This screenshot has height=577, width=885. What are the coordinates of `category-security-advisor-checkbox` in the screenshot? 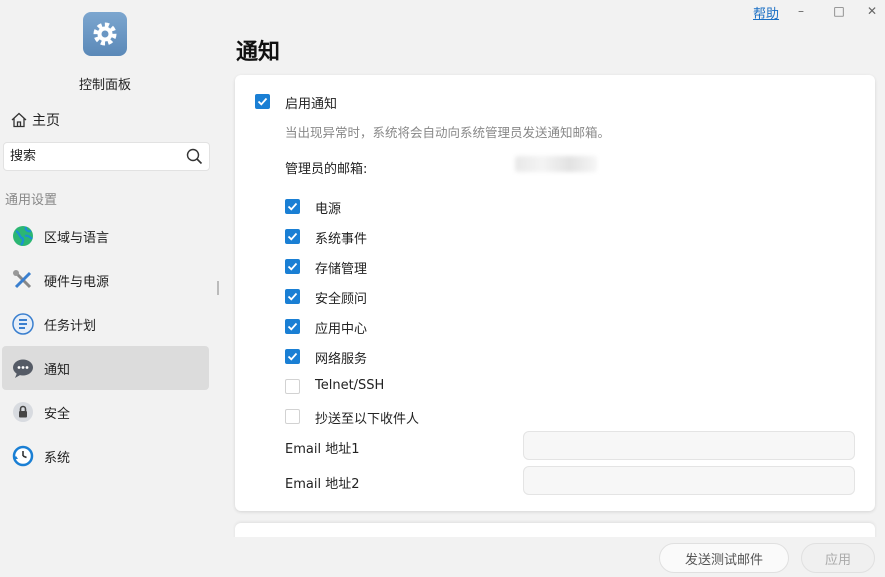 It's located at (292, 296).